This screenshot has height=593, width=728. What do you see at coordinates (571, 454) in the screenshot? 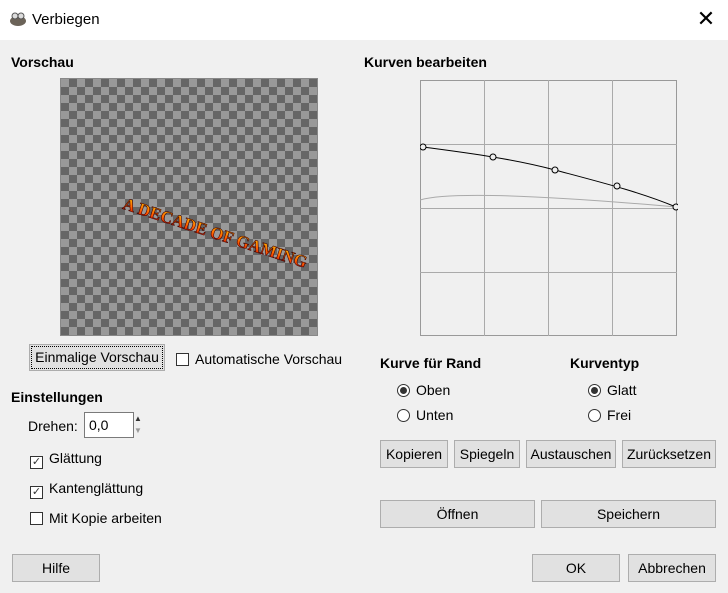
I see `swap-button: Austauschen` at bounding box center [571, 454].